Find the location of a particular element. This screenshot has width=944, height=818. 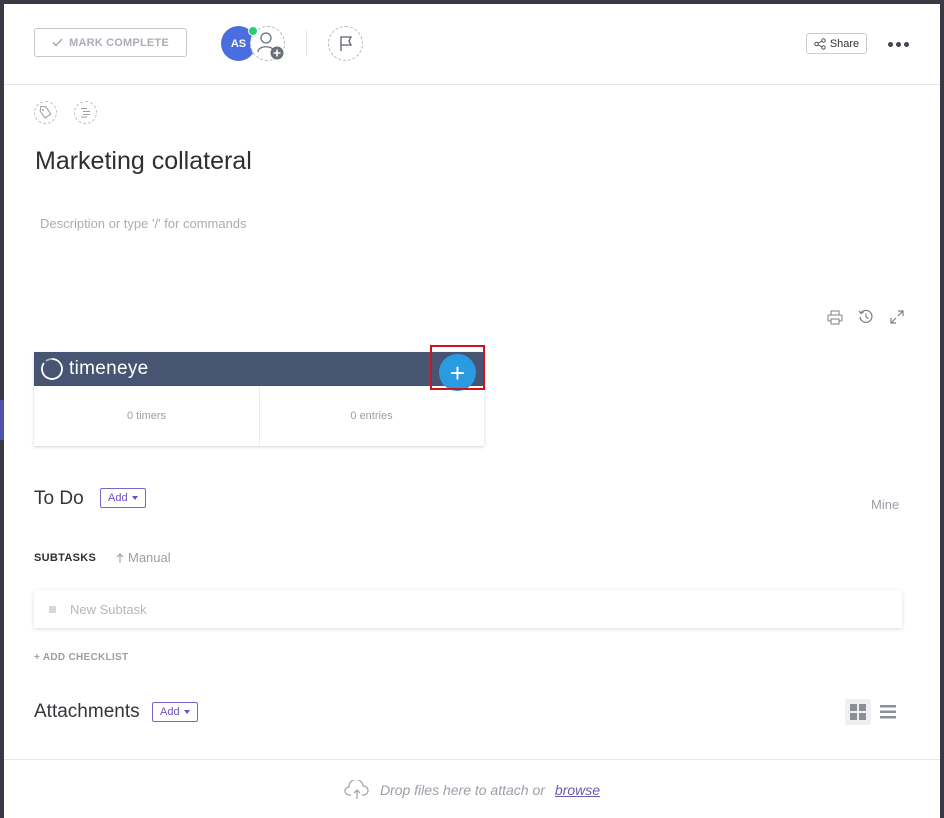

grid-icon is located at coordinates (858, 712).